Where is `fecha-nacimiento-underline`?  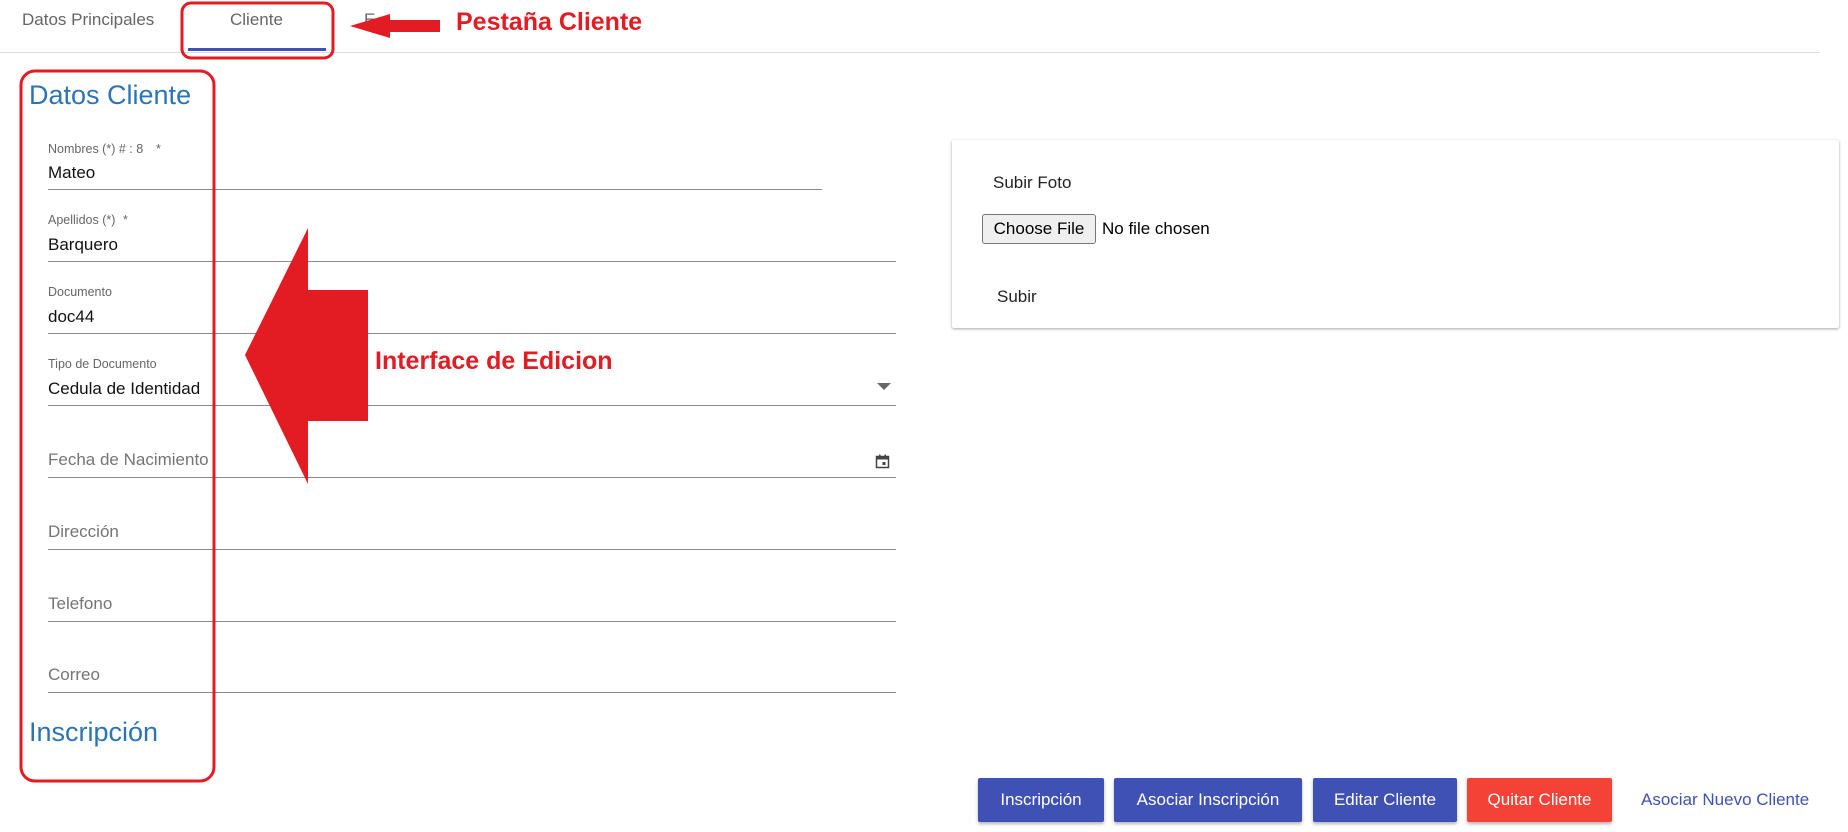 fecha-nacimiento-underline is located at coordinates (472, 477).